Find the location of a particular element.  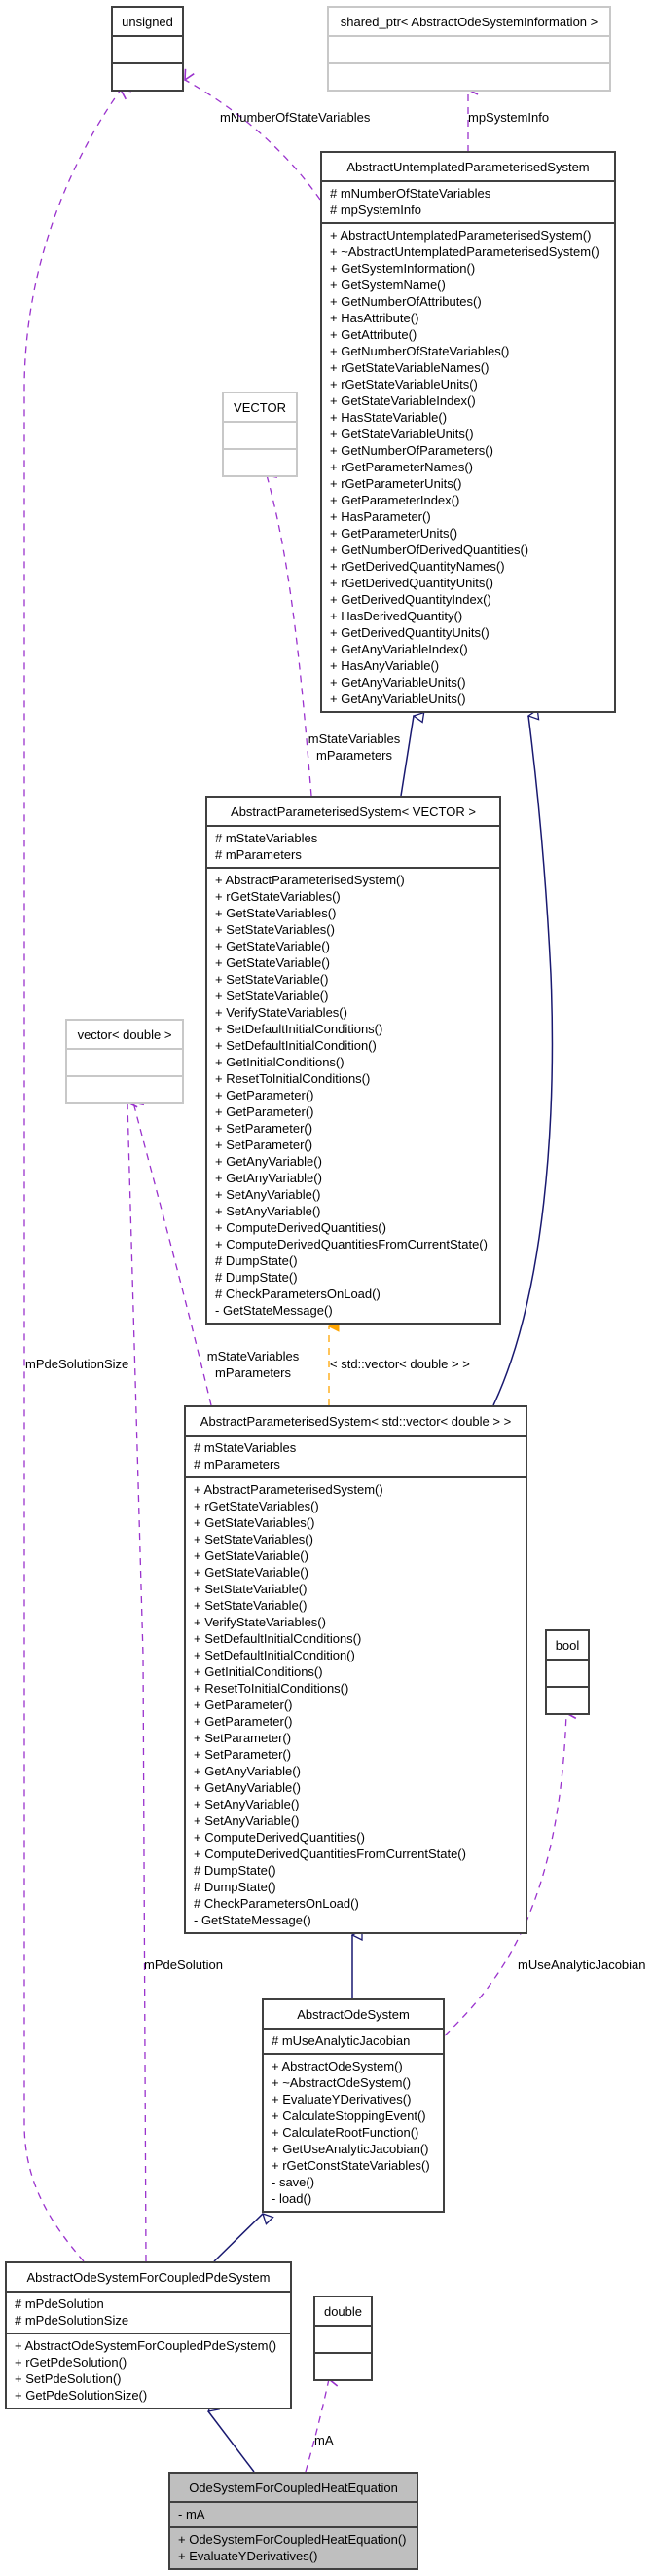

class-unsigned: unsigned is located at coordinates (147, 49).